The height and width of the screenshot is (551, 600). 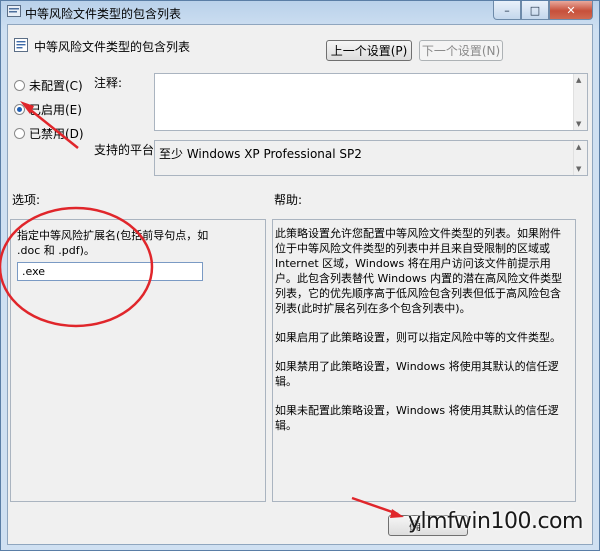 I want to click on platform-value: 至少 Windows XP Professional SP2, so click(x=260, y=154).